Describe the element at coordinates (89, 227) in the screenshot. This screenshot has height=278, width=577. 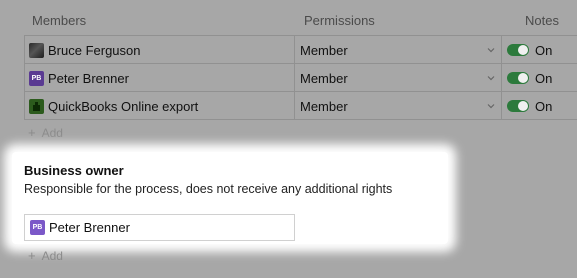
I see `business-owner-value: Peter Brenner` at that location.